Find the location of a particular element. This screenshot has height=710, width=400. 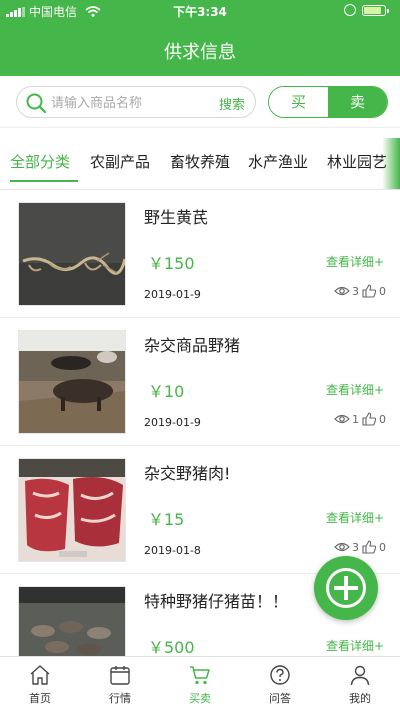

search-box: 搜索 is located at coordinates (136, 102).